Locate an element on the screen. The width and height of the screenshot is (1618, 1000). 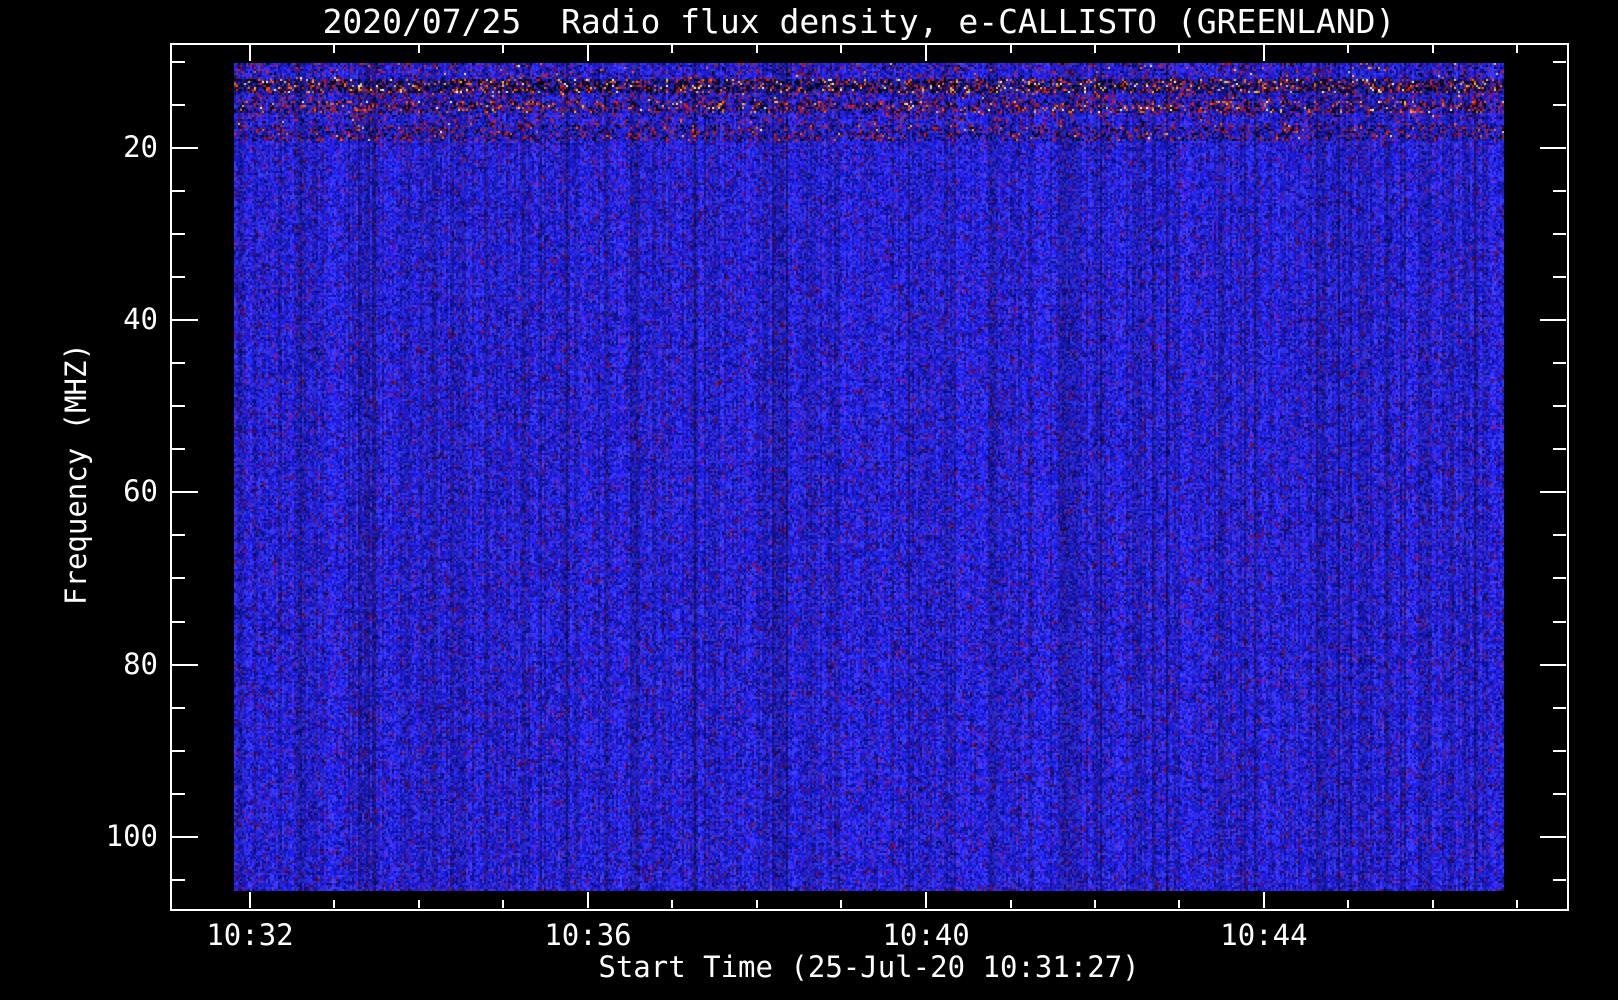
y-tick-label: 100 is located at coordinates (131, 835).